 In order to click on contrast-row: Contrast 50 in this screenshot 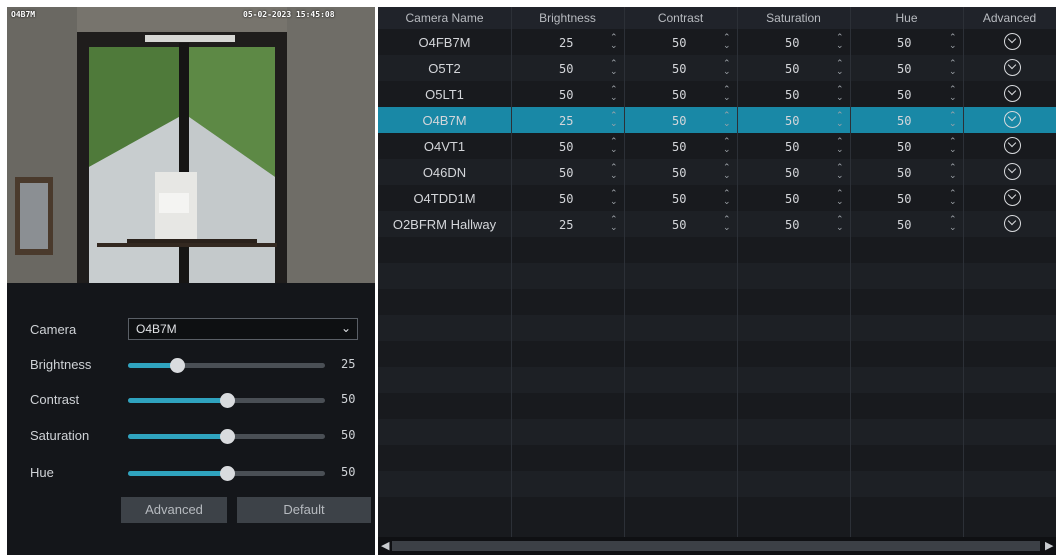, I will do `click(191, 400)`.